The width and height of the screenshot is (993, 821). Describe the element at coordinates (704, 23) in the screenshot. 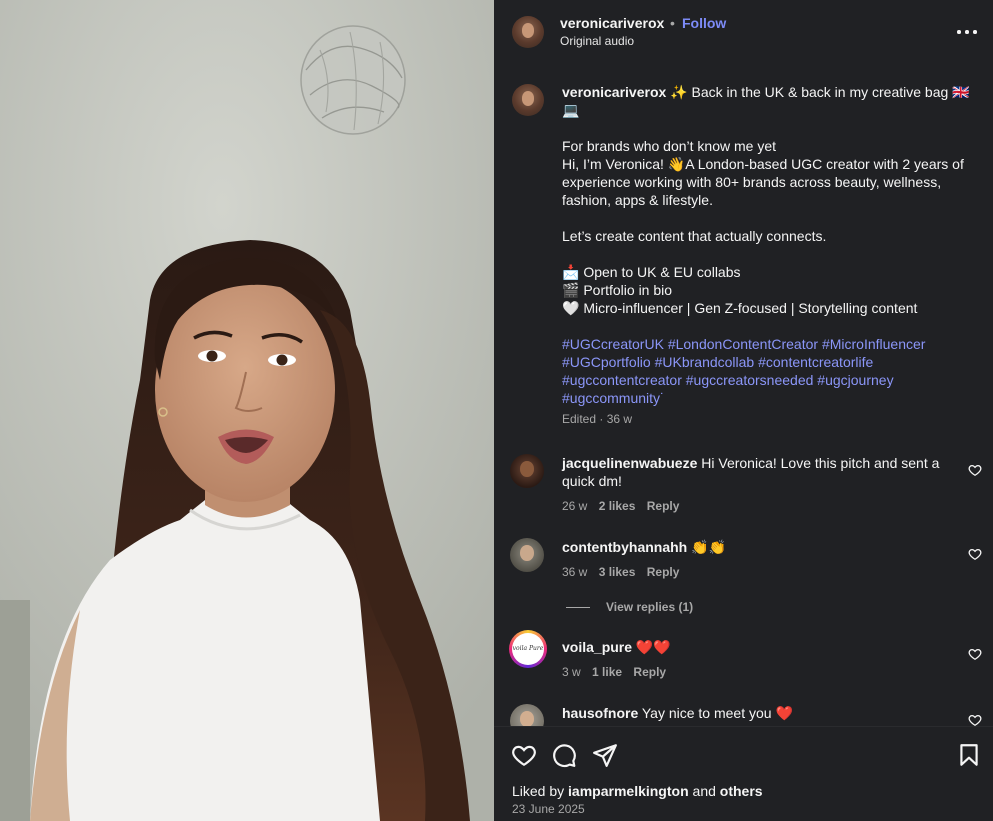

I see `follow-button: Follow` at that location.